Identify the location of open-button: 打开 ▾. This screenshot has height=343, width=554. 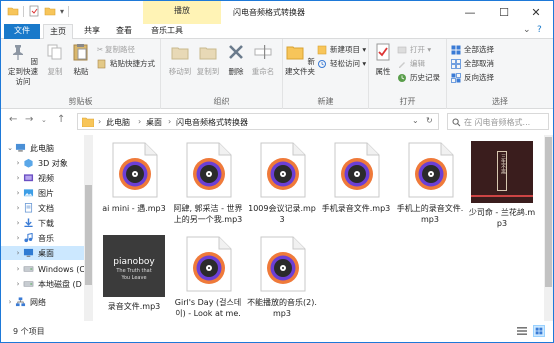
(414, 49).